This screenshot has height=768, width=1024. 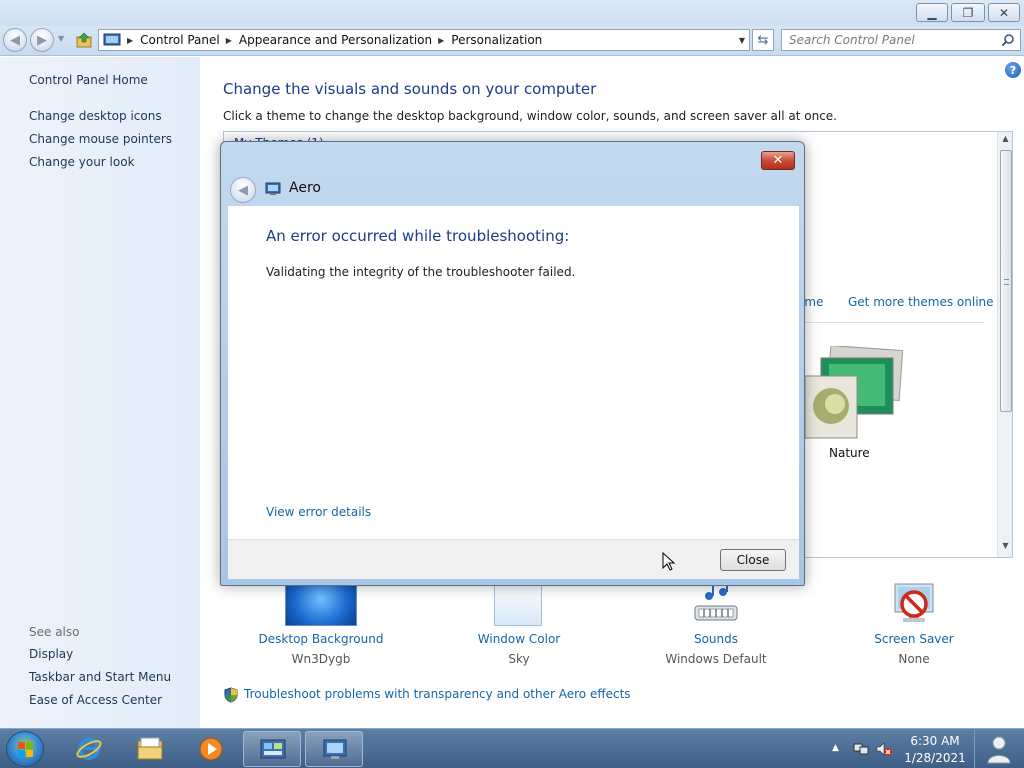 What do you see at coordinates (513, 559) in the screenshot?
I see `dialog-footer: Close` at bounding box center [513, 559].